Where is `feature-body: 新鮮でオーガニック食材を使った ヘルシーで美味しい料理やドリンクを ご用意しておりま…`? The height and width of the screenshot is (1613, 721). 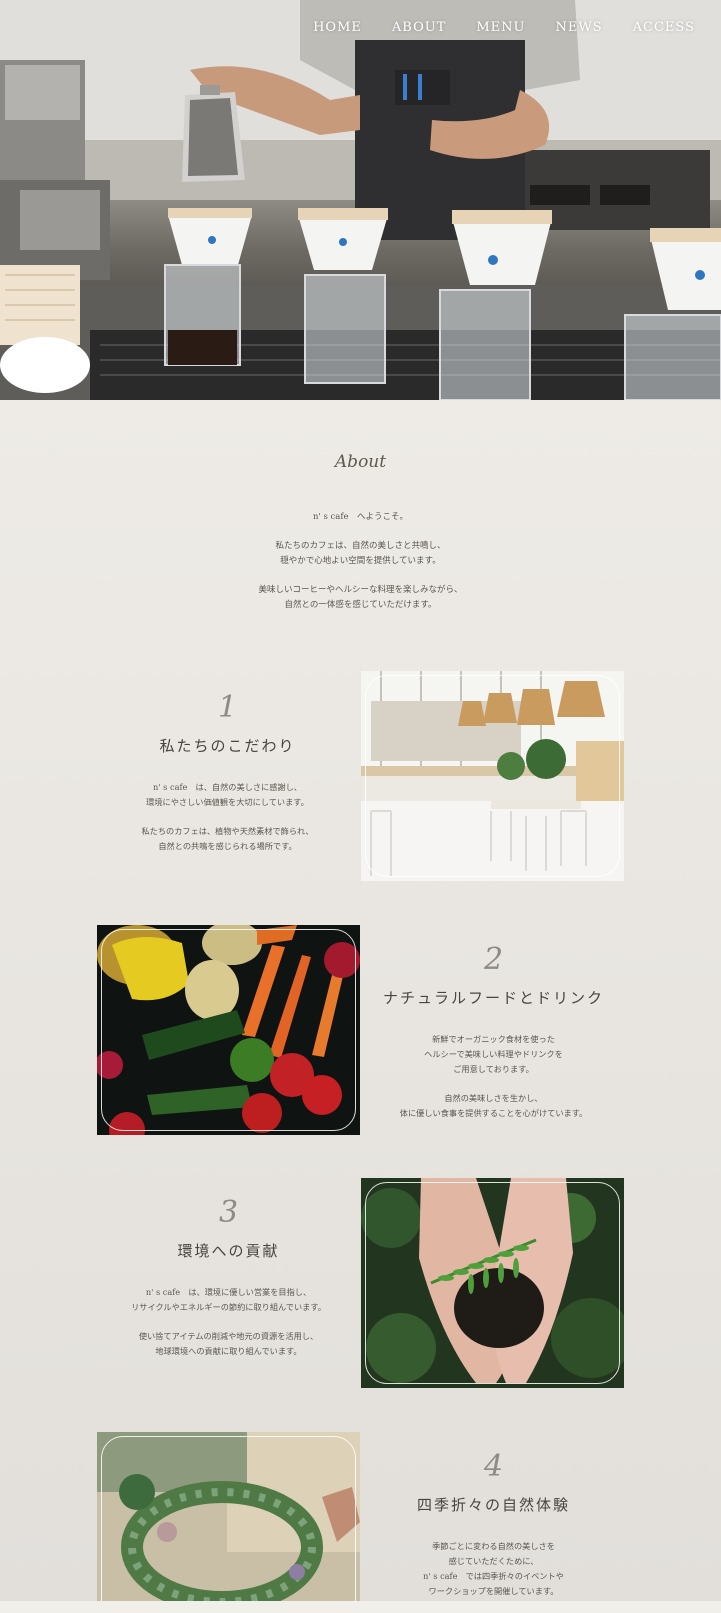
feature-body: 新鮮でオーガニック食材を使った ヘルシーで美味しい料理やドリンクを ご用意しておりま… is located at coordinates (493, 1076).